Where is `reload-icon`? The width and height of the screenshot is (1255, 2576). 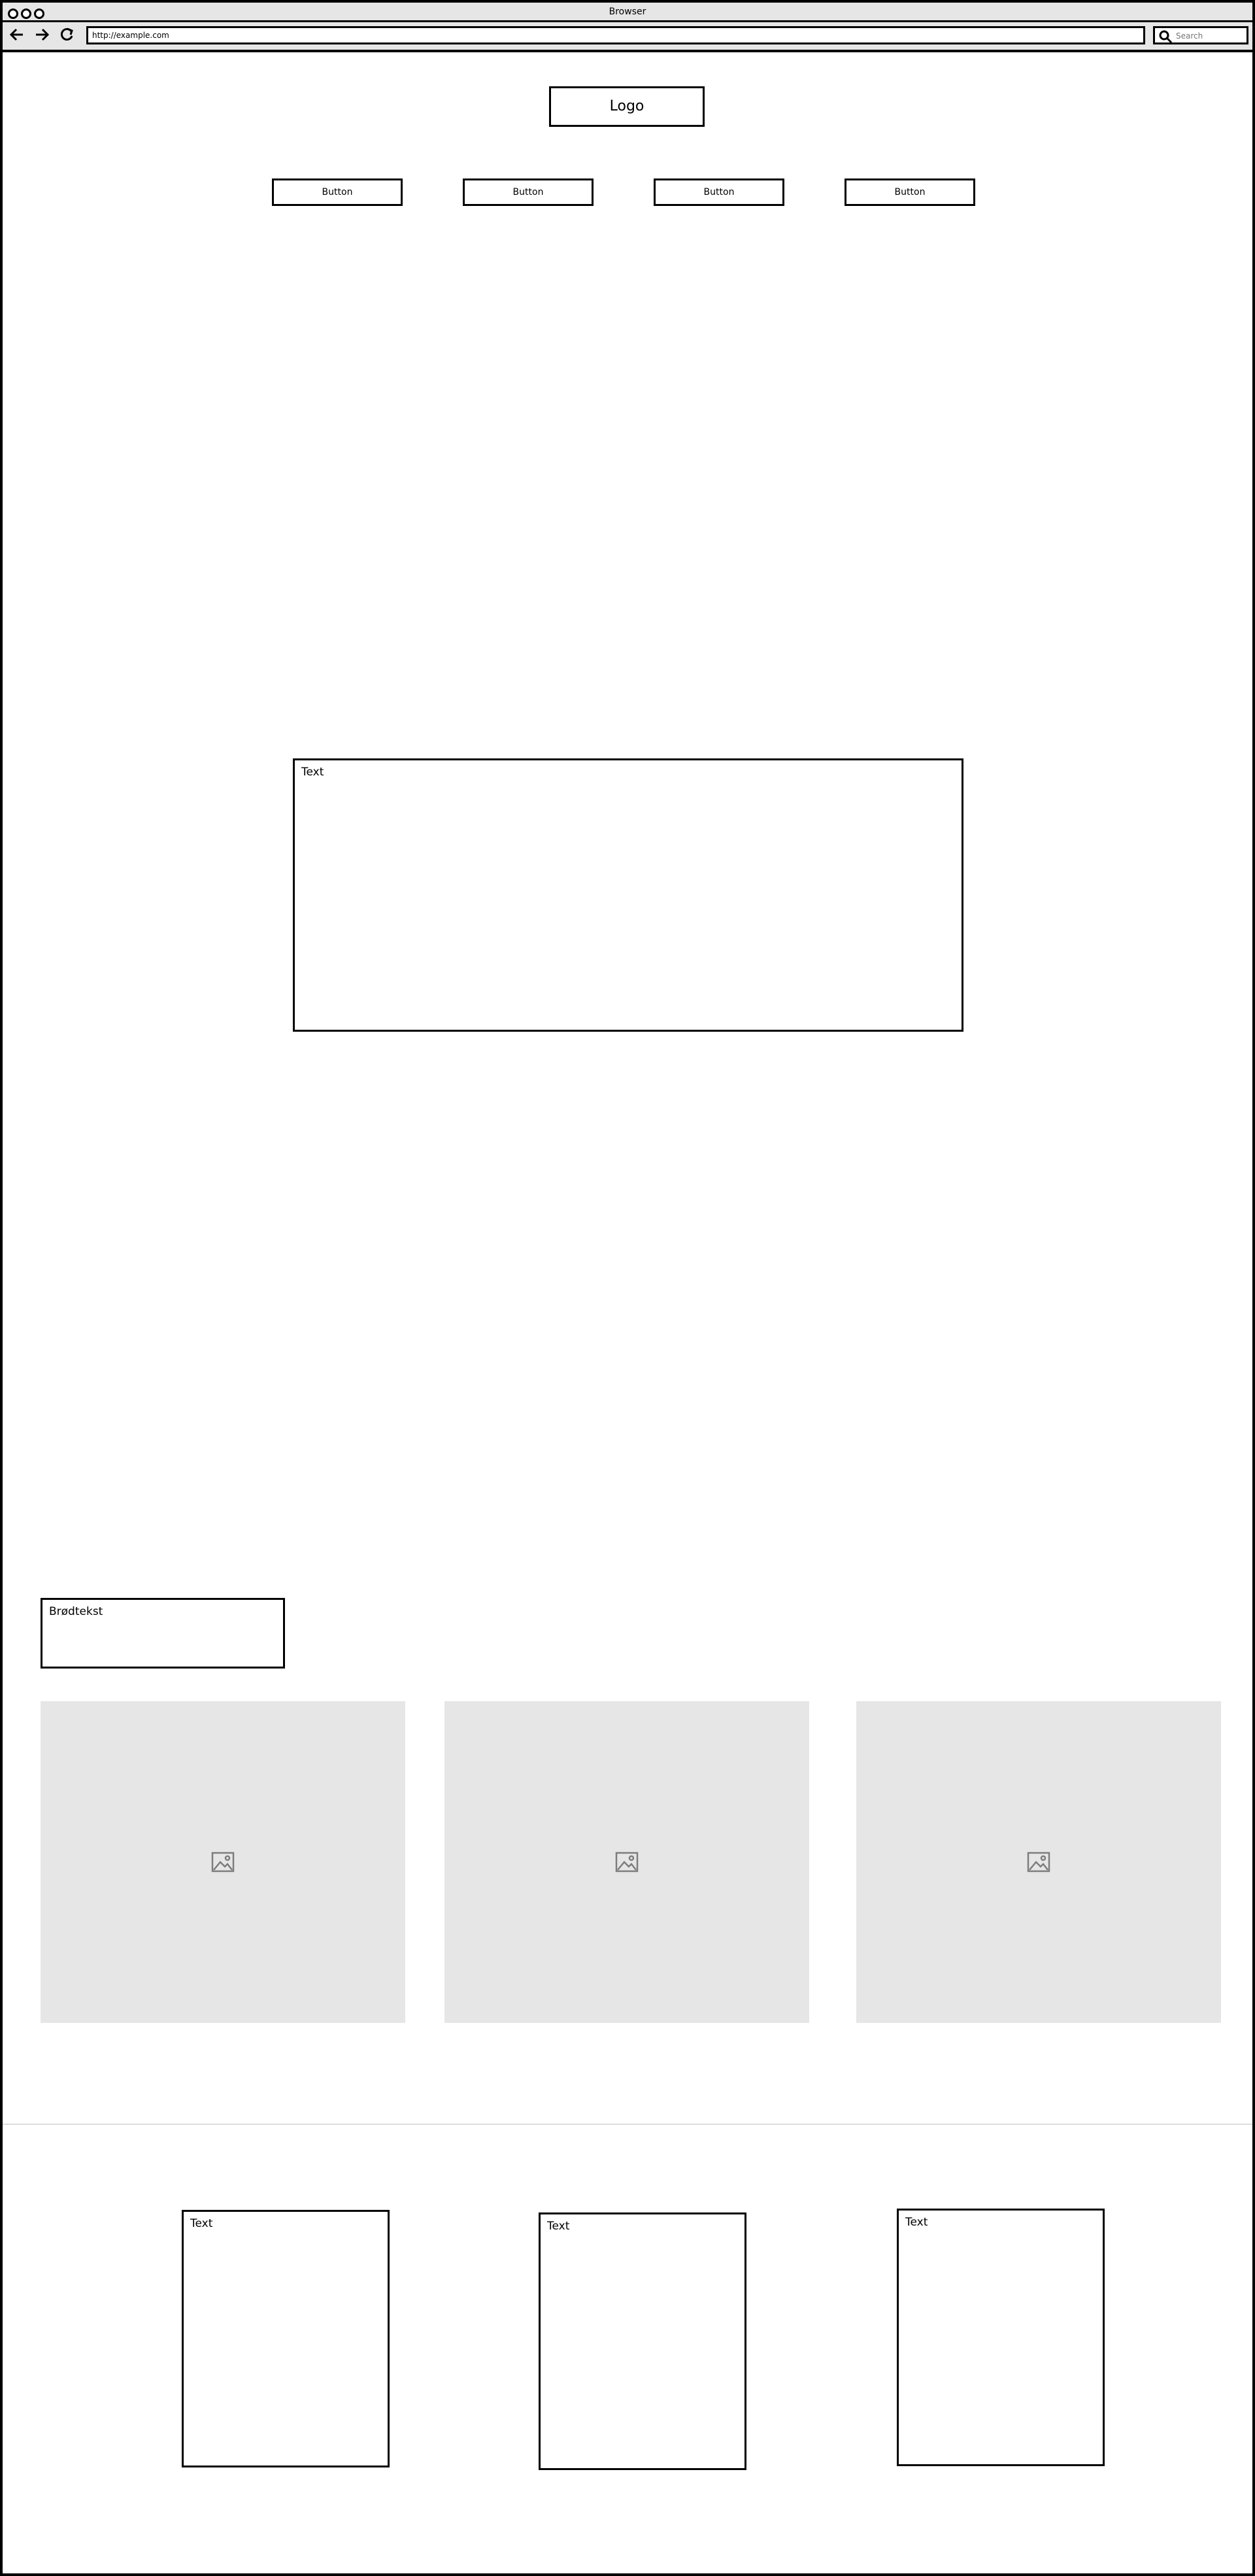
reload-icon is located at coordinates (66, 34).